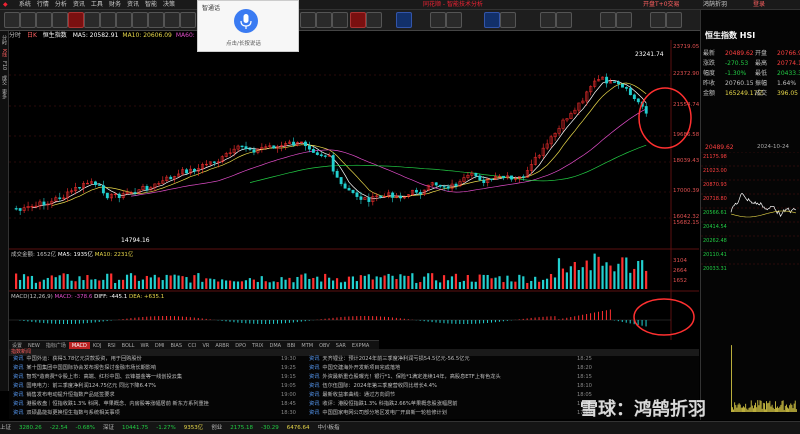 Image resolution: width=800 pixels, height=434 pixels. I want to click on calc-icon, so click(624, 20).